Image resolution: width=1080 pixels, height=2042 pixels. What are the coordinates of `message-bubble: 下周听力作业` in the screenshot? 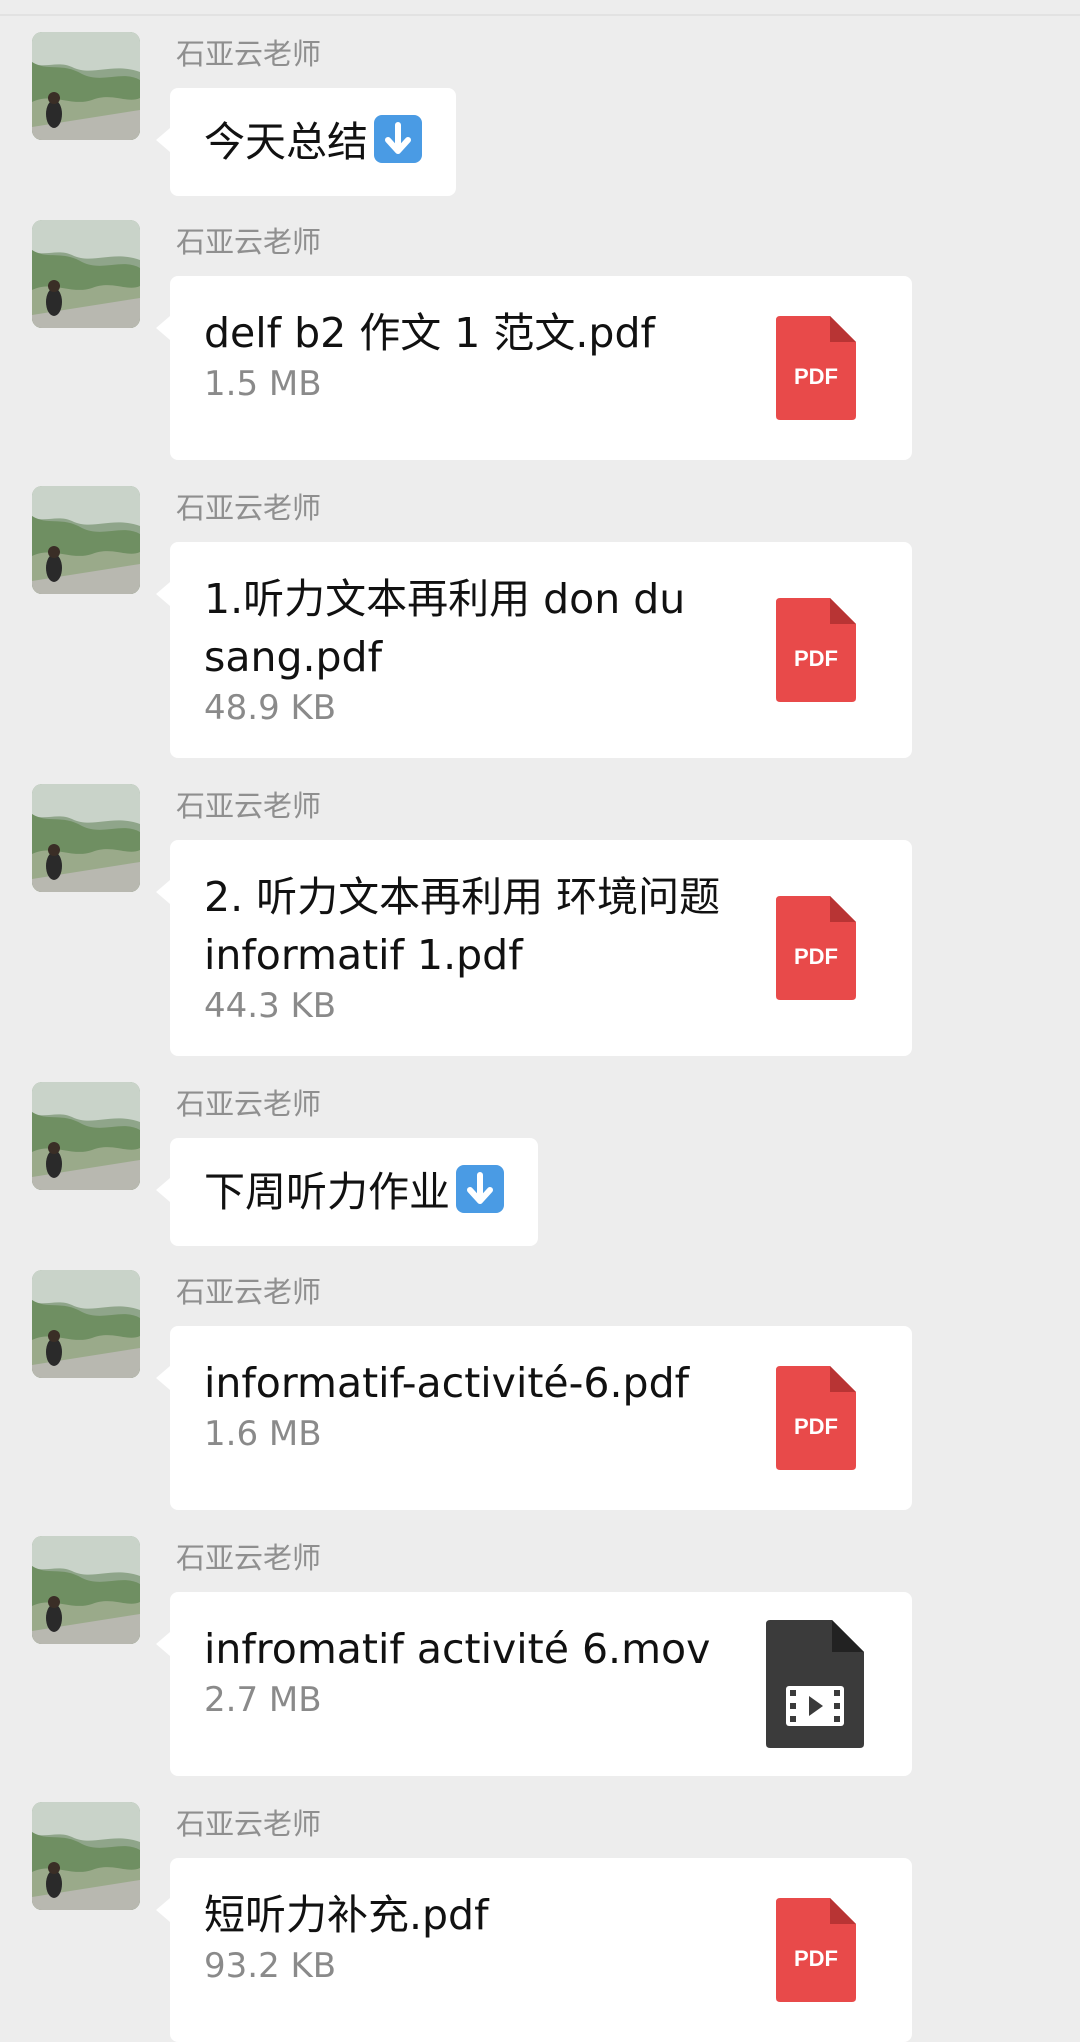 It's located at (347, 1192).